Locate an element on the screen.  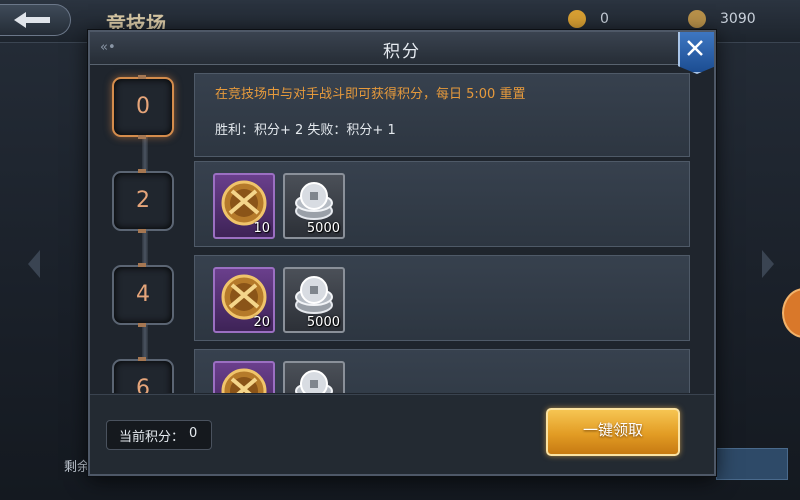
currency-a-value: 0 is located at coordinates (604, 19).